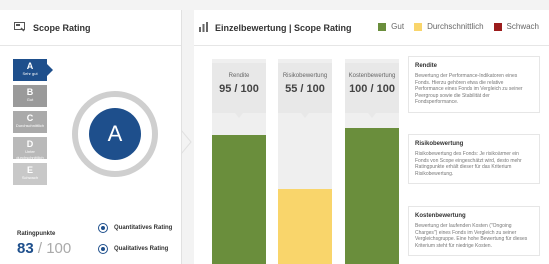 This screenshot has width=549, height=264. I want to click on legend-item-schwach: Schwach, so click(516, 26).